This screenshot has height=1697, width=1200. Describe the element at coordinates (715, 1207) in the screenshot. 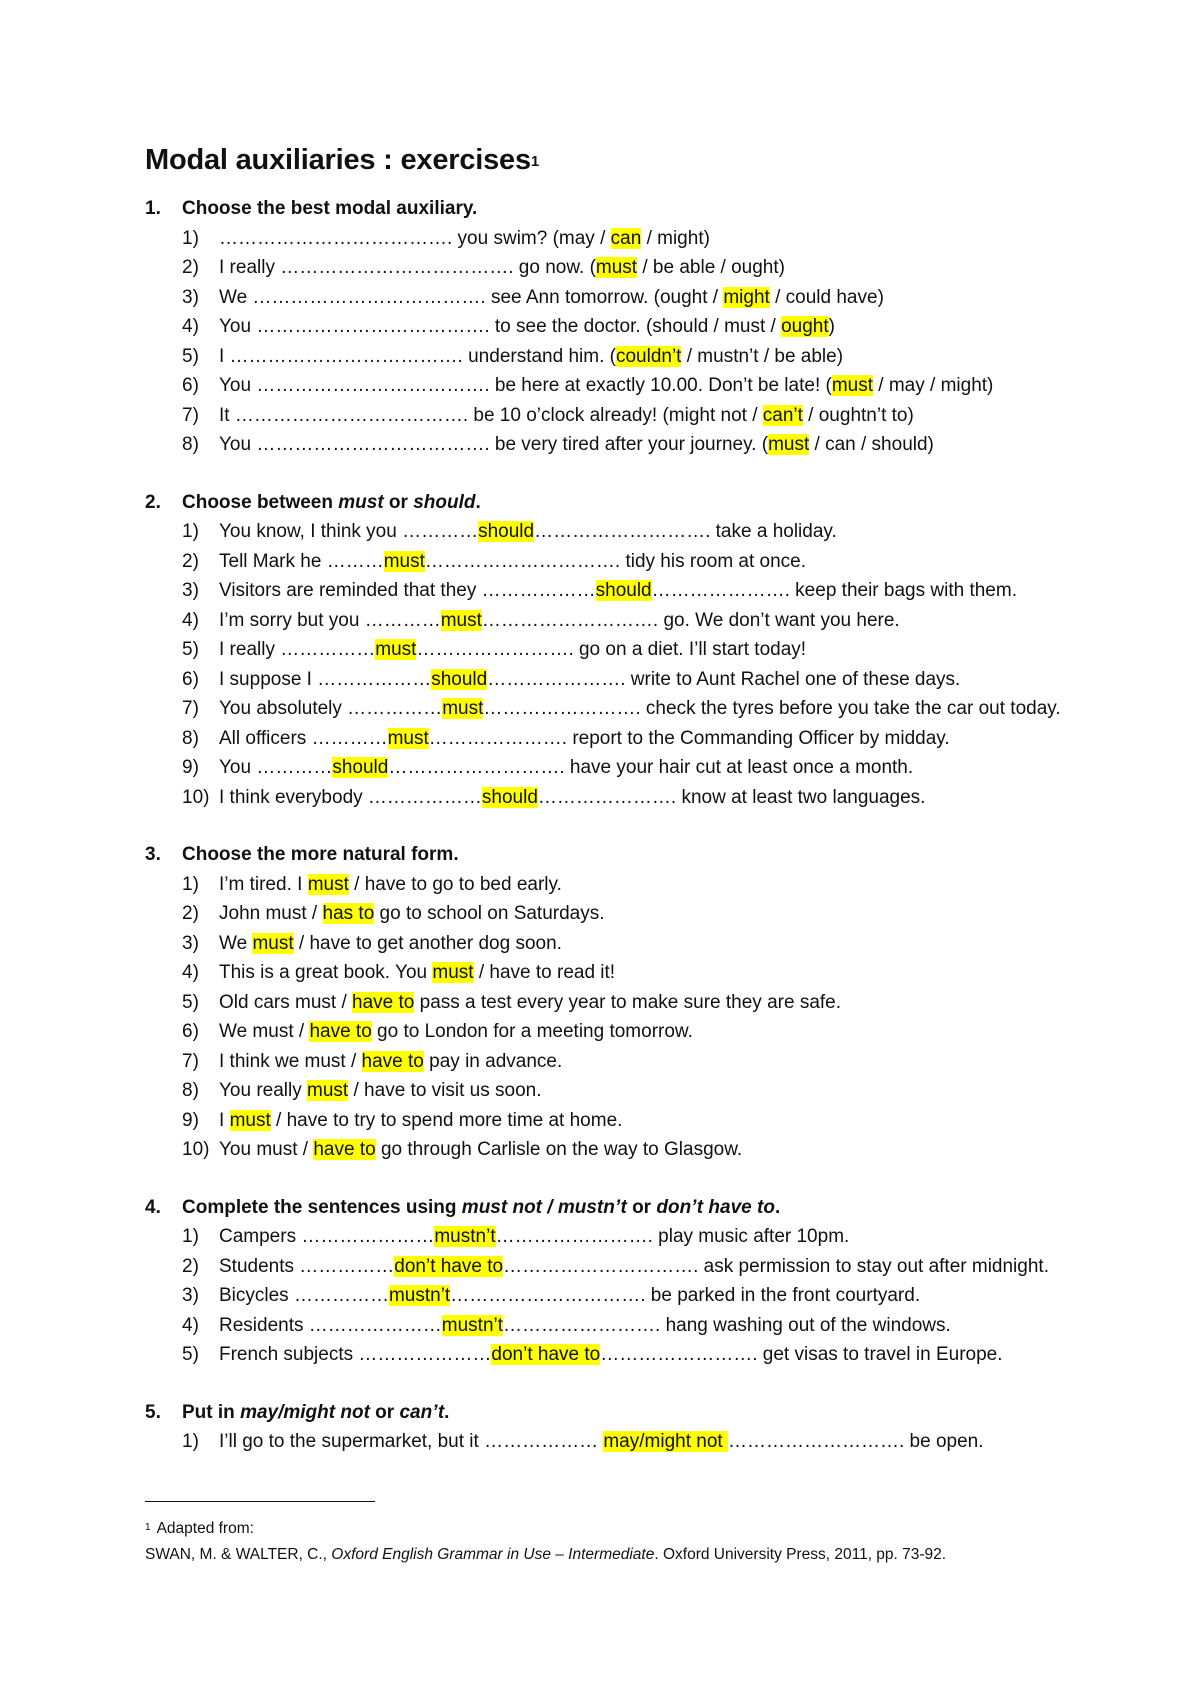

I see `heading-fragment: don’t have to` at that location.